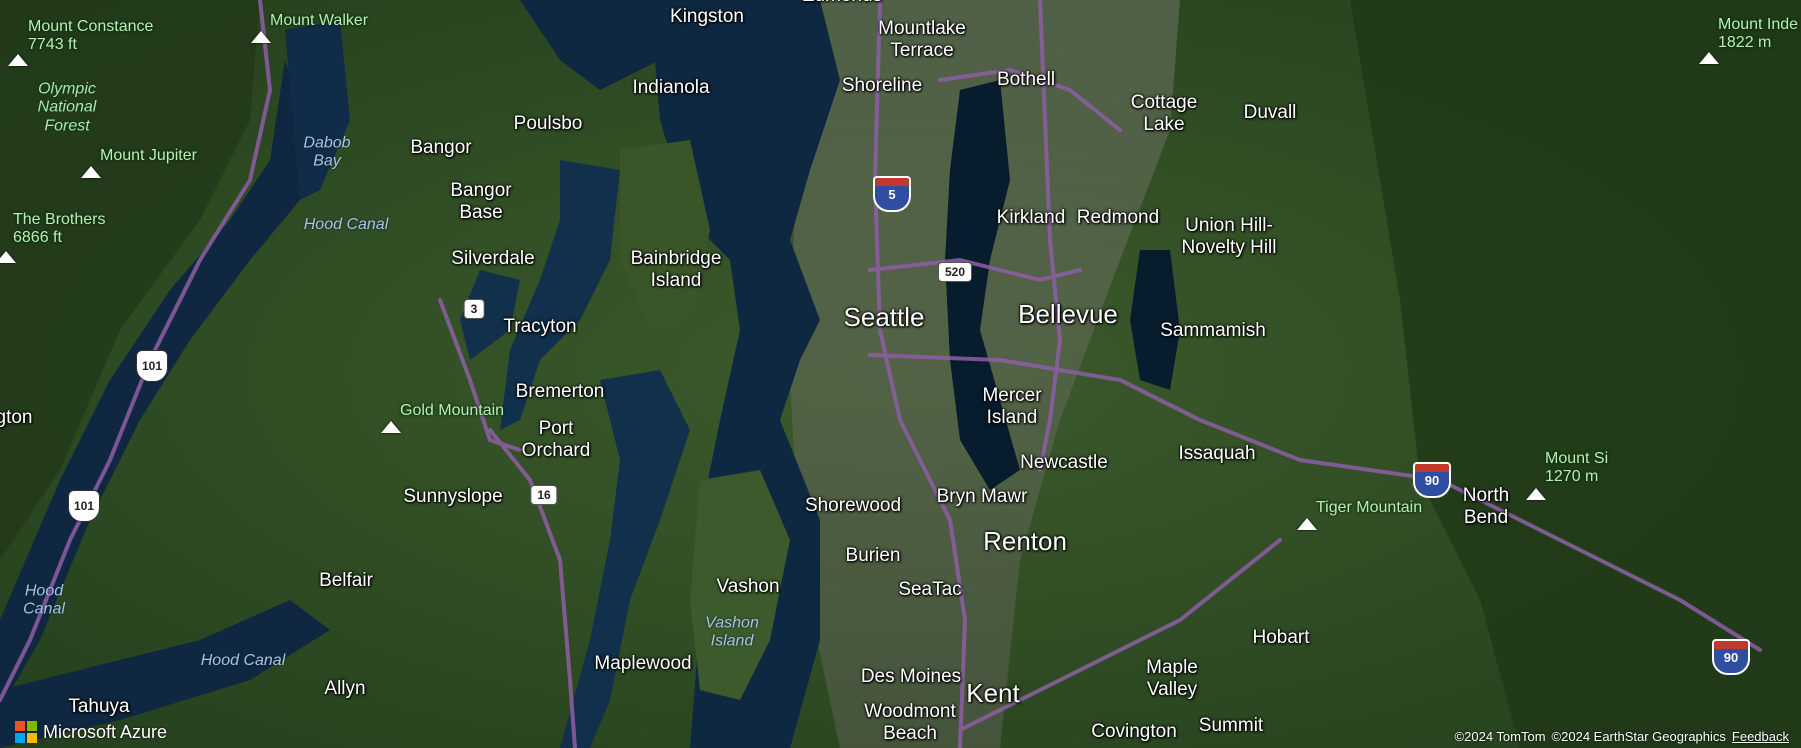 Image resolution: width=1801 pixels, height=748 pixels. Describe the element at coordinates (452, 410) in the screenshot. I see `peak-label-gold-mountain: Gold Mountain` at that location.